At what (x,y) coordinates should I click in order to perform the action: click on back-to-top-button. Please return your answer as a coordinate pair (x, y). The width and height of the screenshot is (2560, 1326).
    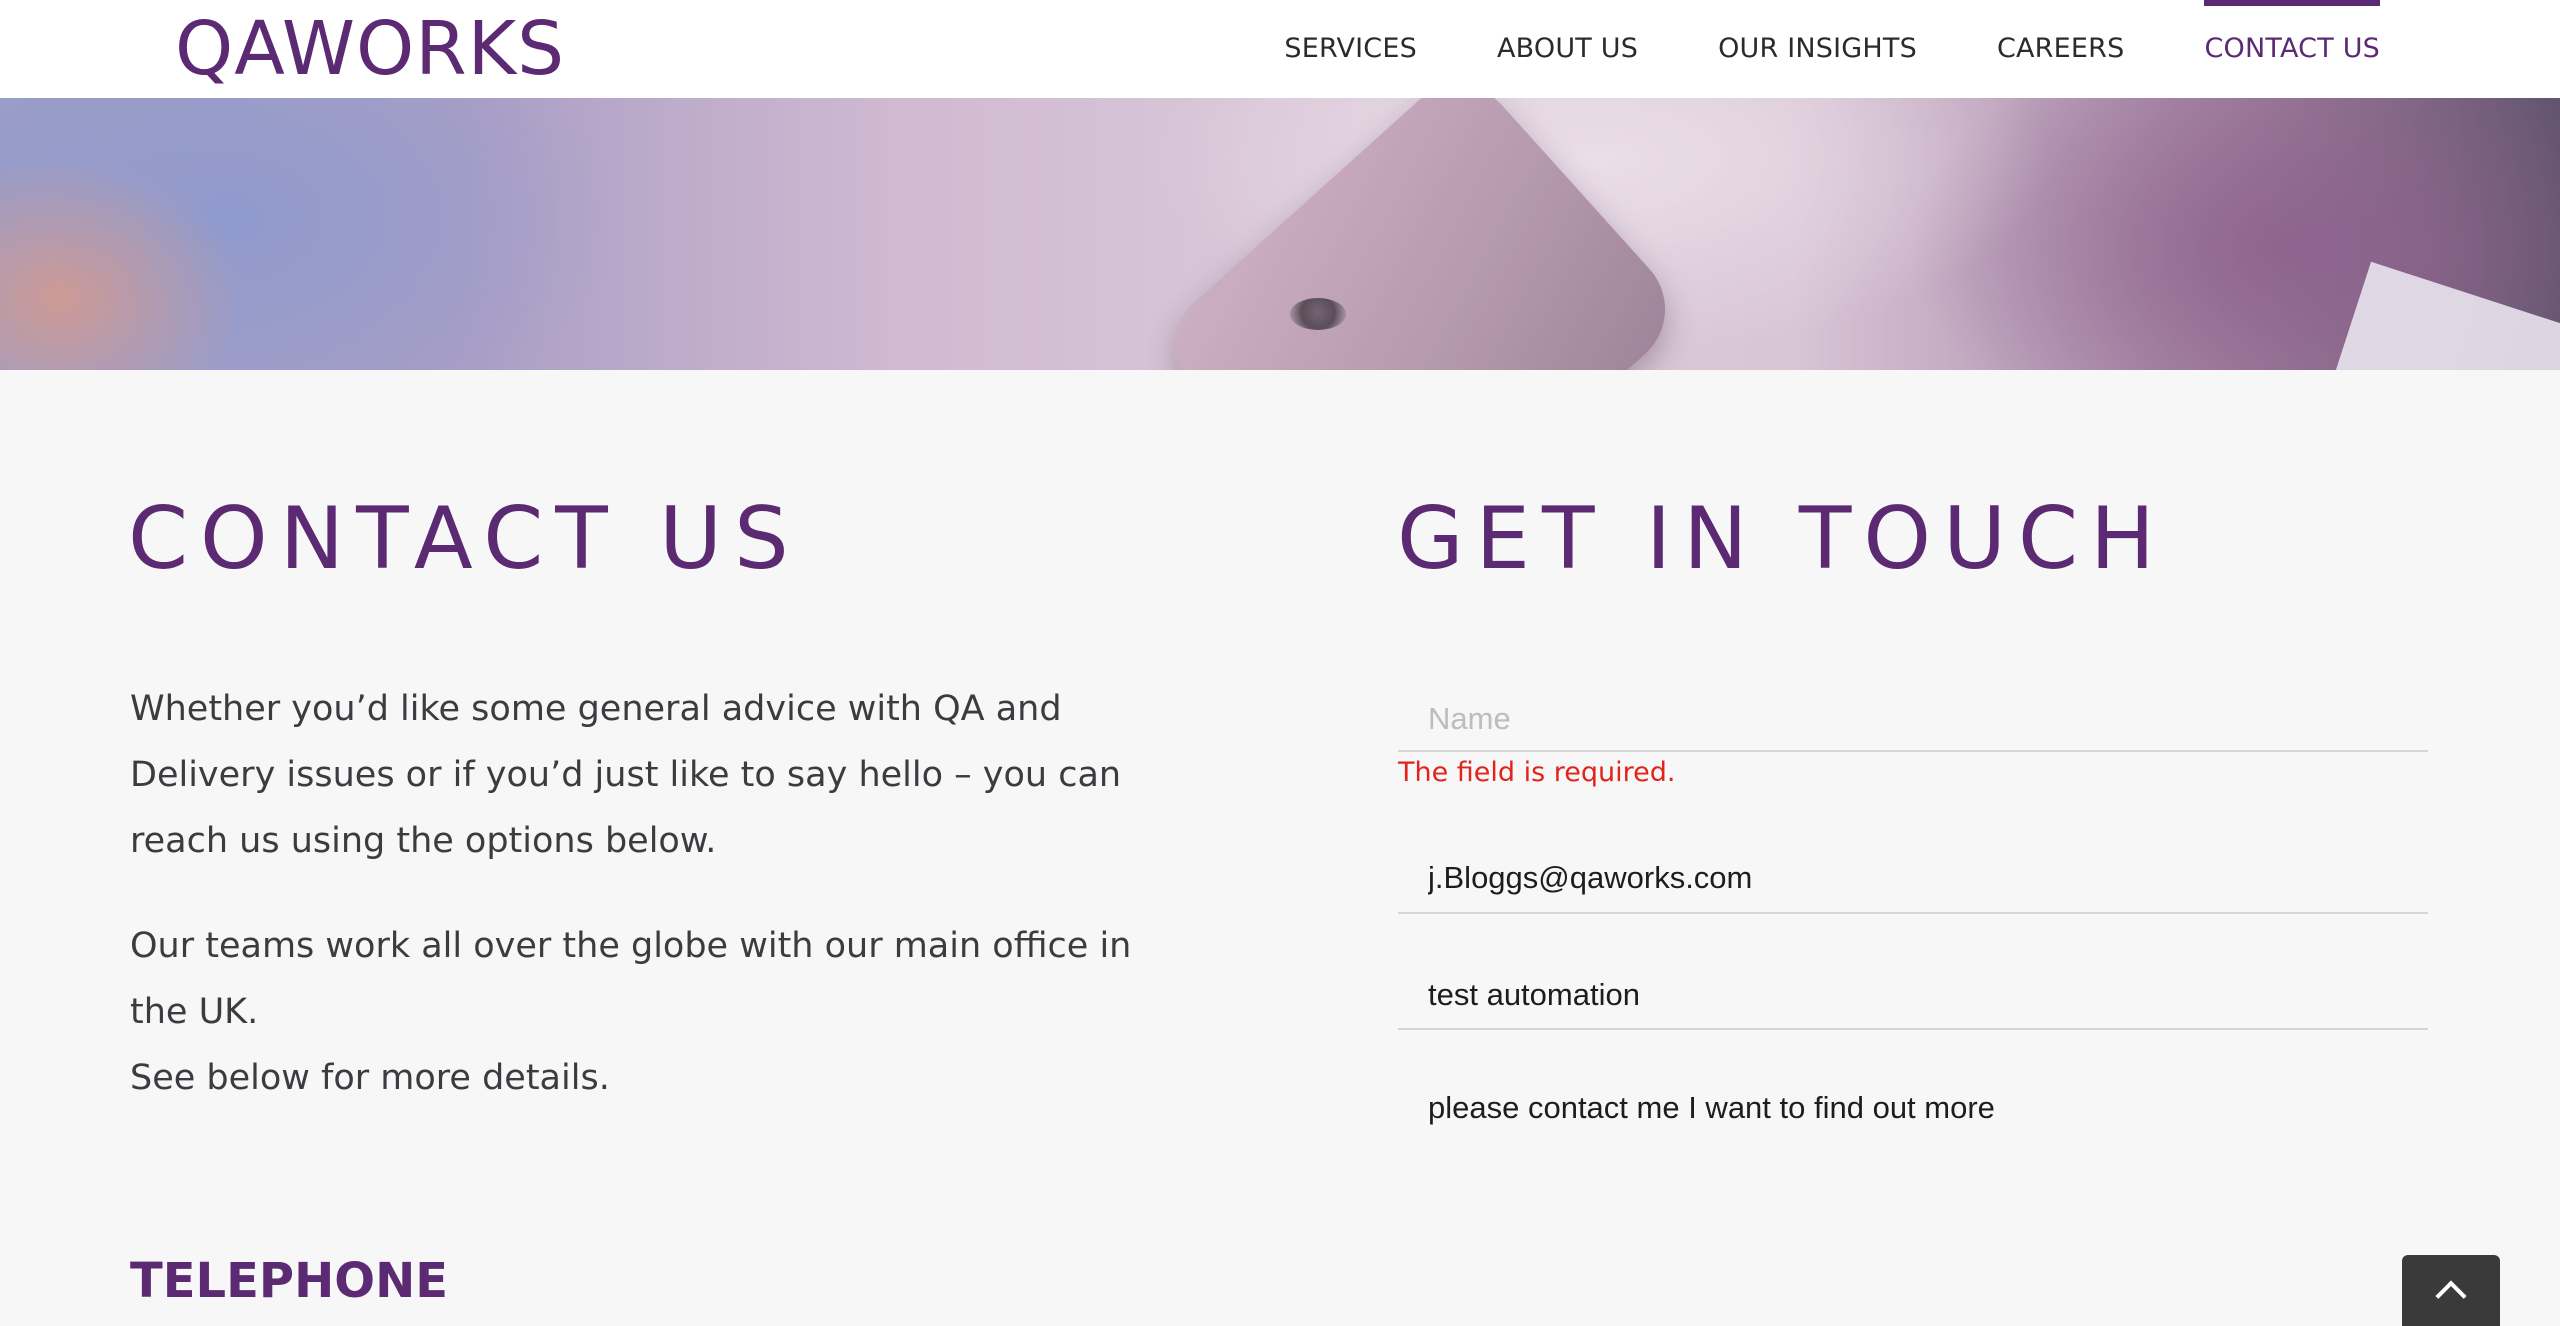
    Looking at the image, I should click on (2451, 1290).